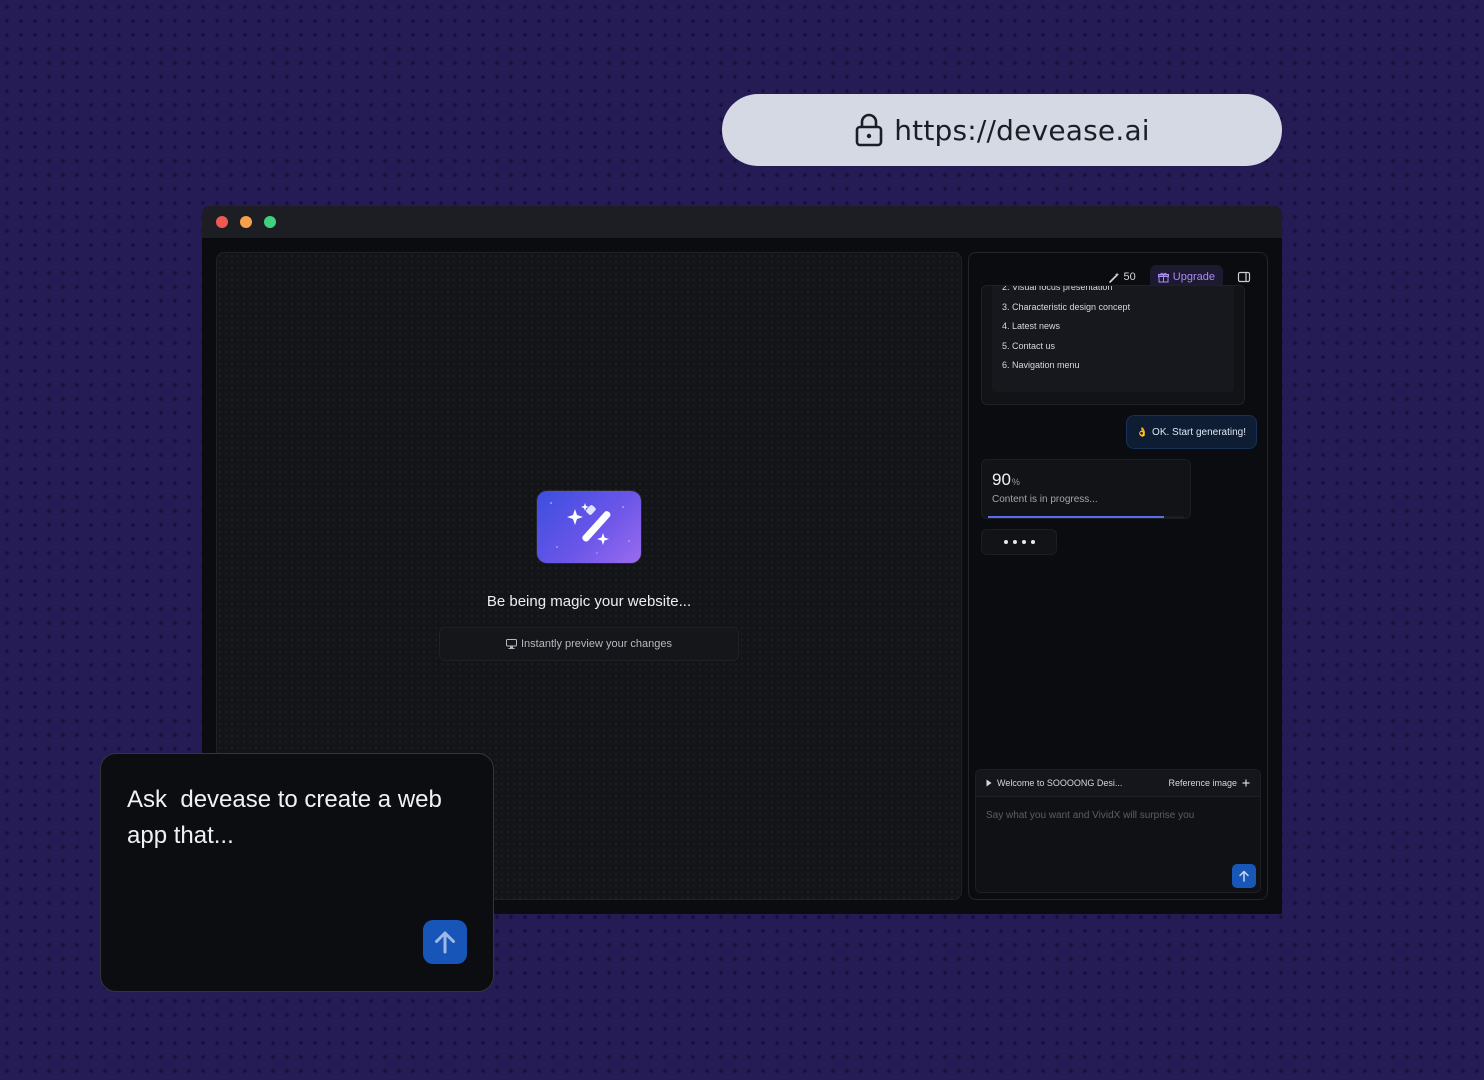  I want to click on url-bar: https://devease.ai, so click(1002, 130).